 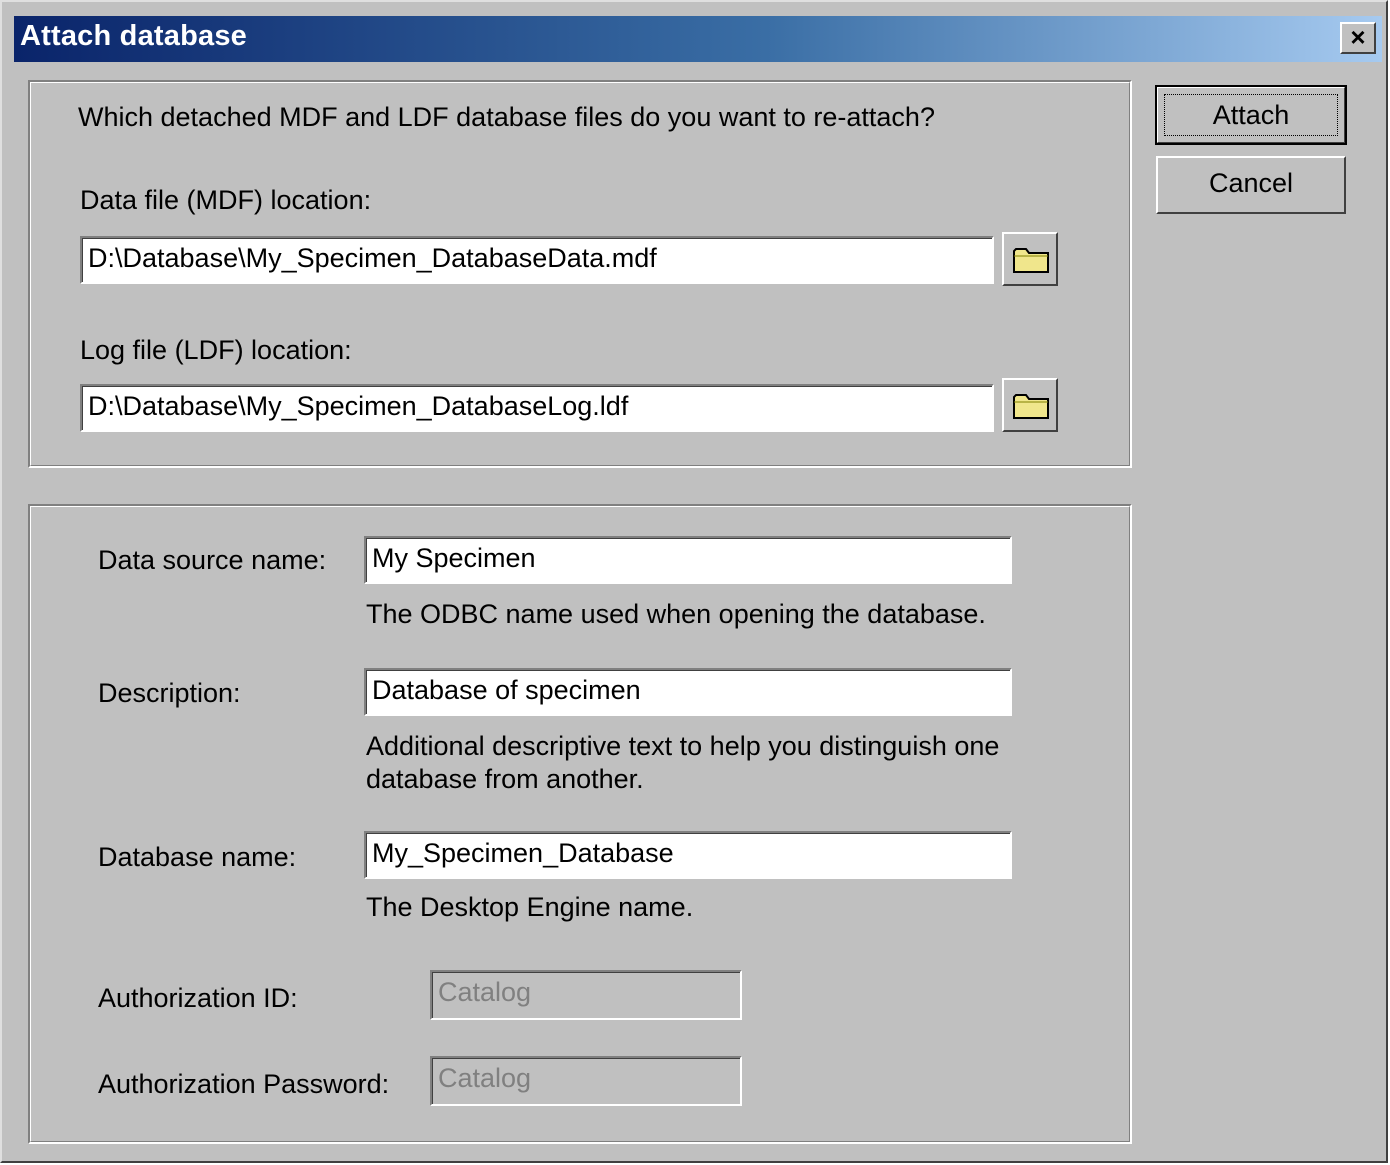 What do you see at coordinates (244, 1084) in the screenshot?
I see `authorization-password-label: Authorization Password:` at bounding box center [244, 1084].